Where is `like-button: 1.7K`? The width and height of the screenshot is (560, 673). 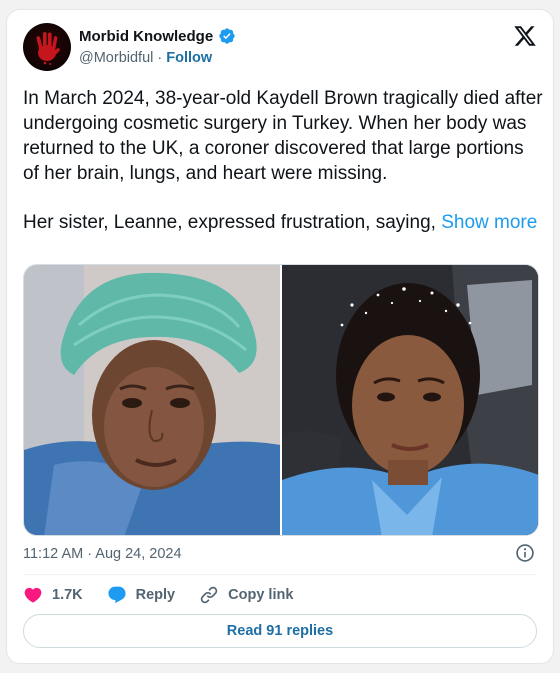
like-button: 1.7K is located at coordinates (53, 595).